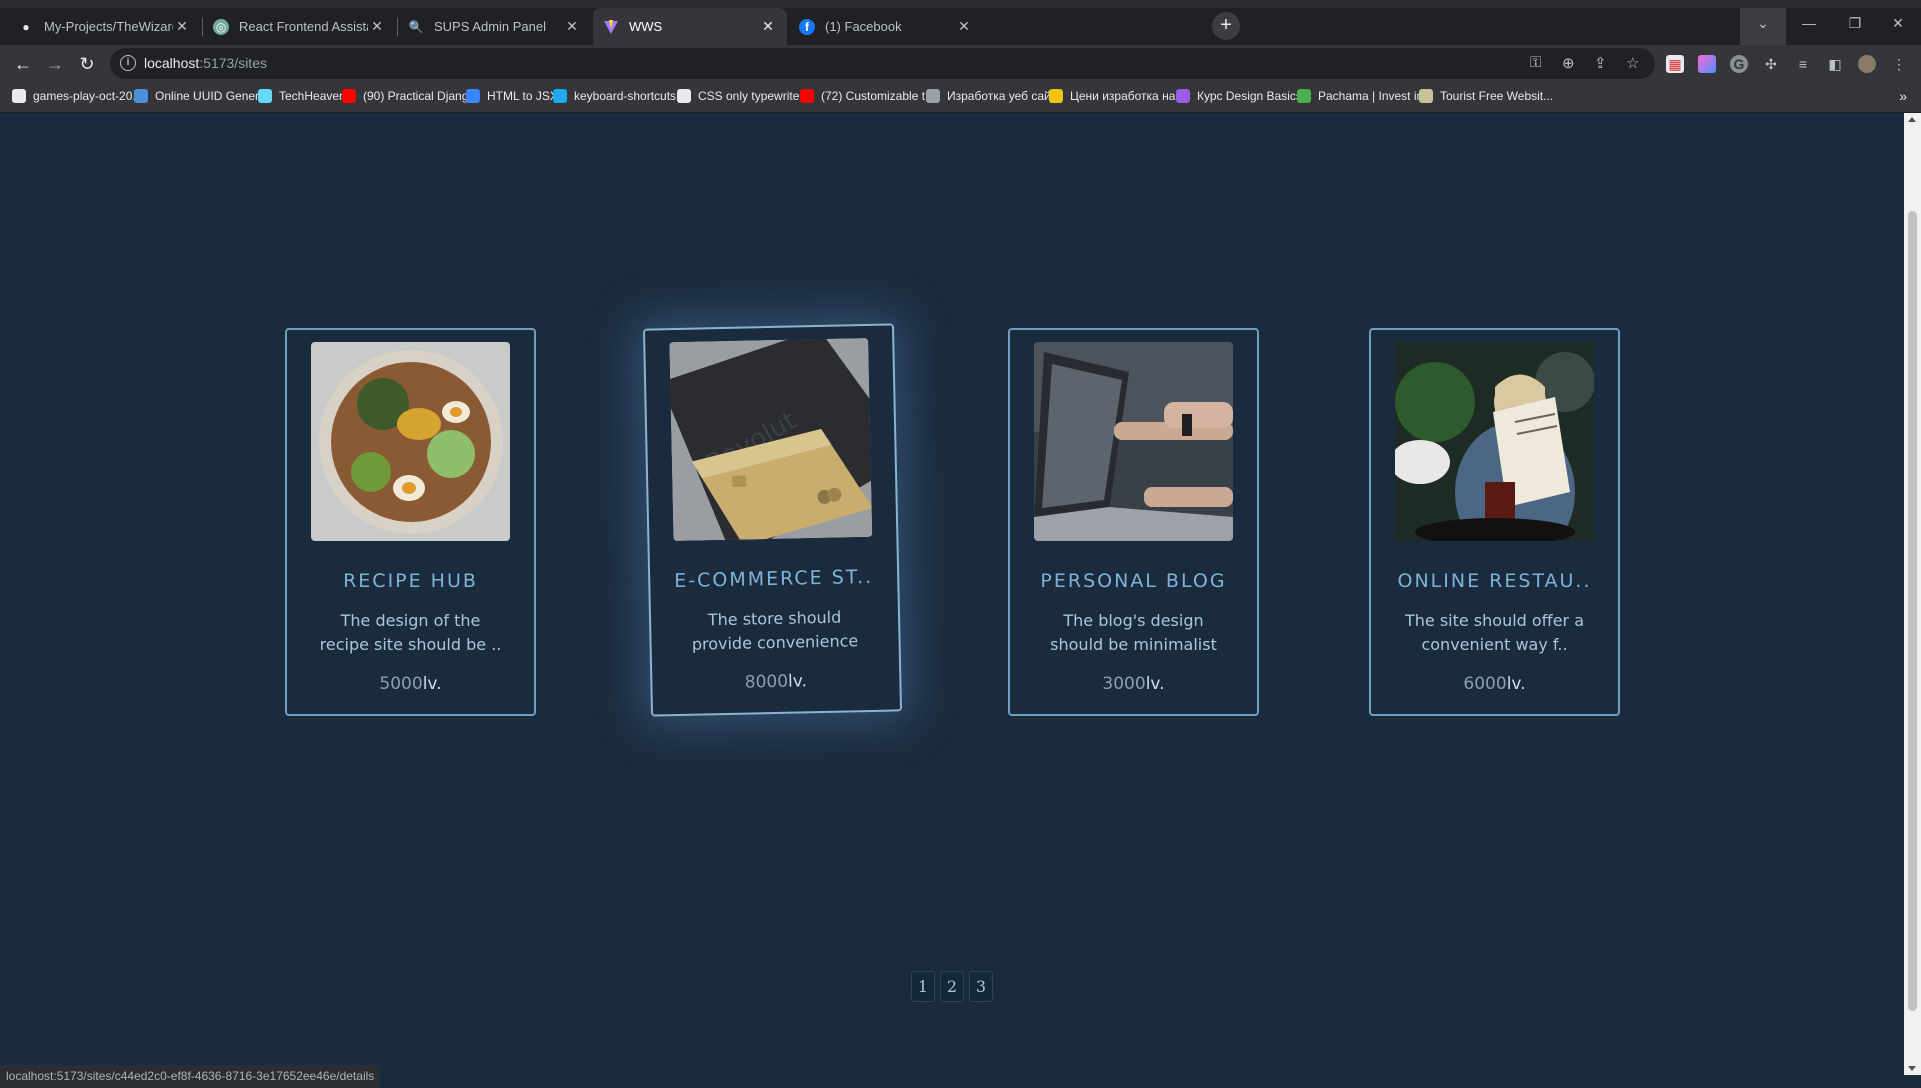  What do you see at coordinates (690, 26) in the screenshot?
I see `tab-wws: WWS ✕` at bounding box center [690, 26].